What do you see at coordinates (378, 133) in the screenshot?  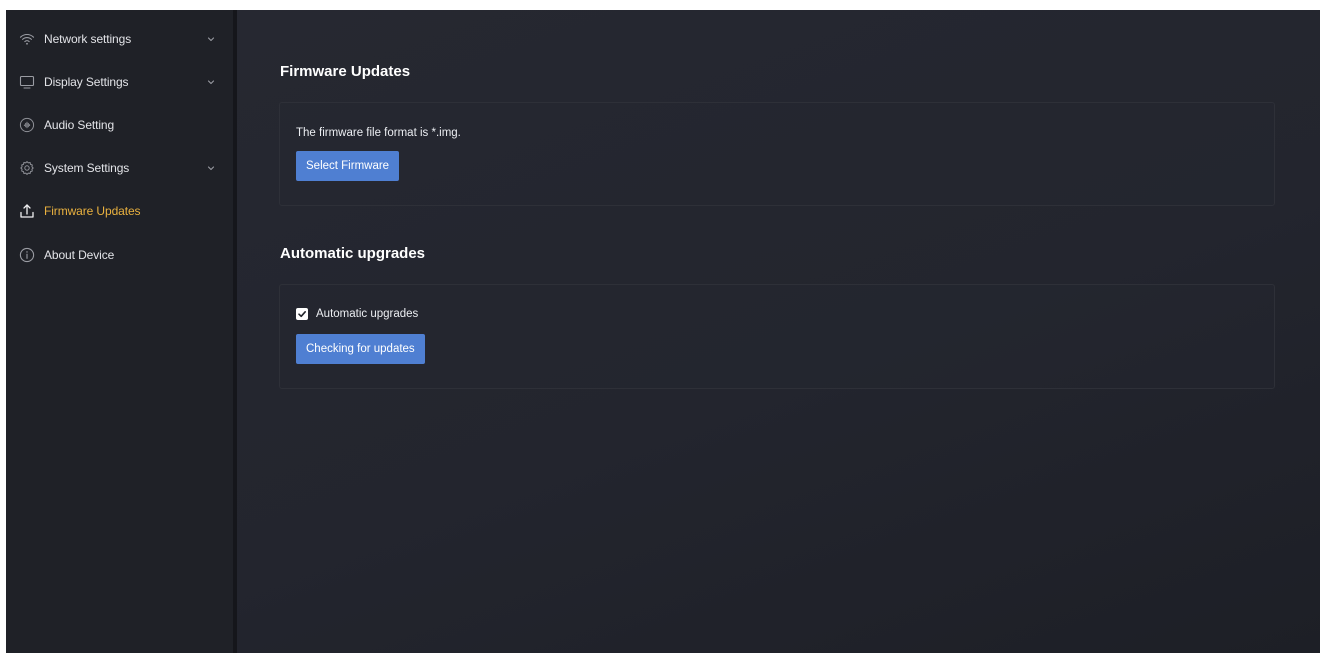 I see `firmware-format-text: The firmware file format is *.img.` at bounding box center [378, 133].